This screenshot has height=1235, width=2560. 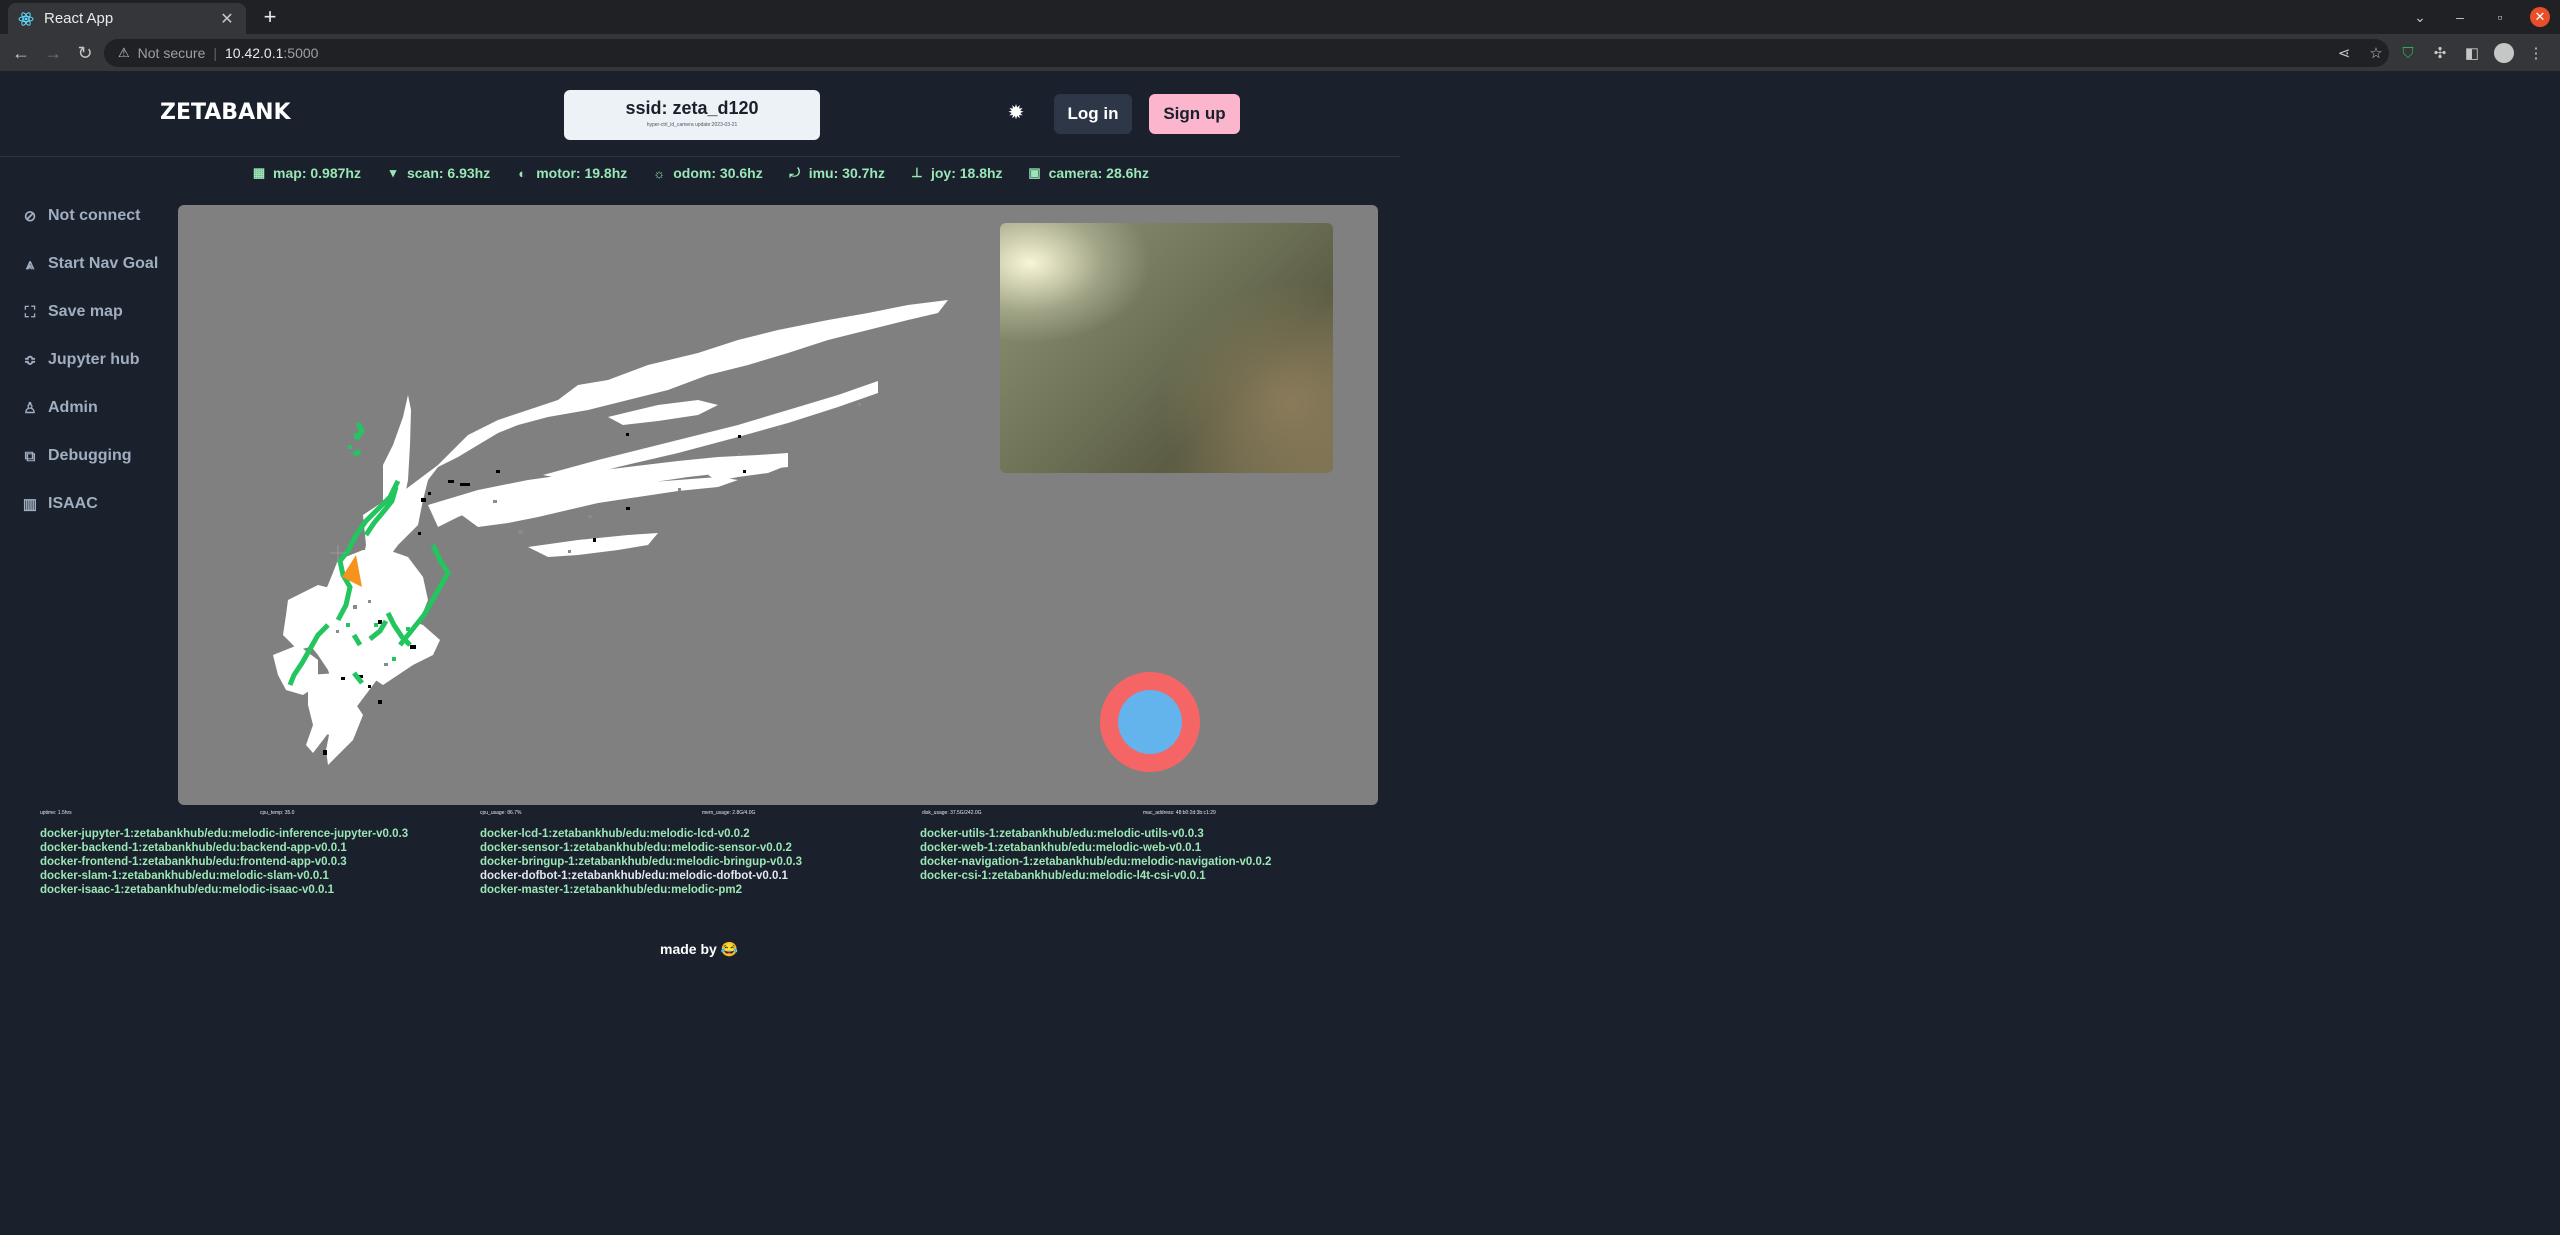 I want to click on url-host: 10.42.0.1, so click(x=254, y=53).